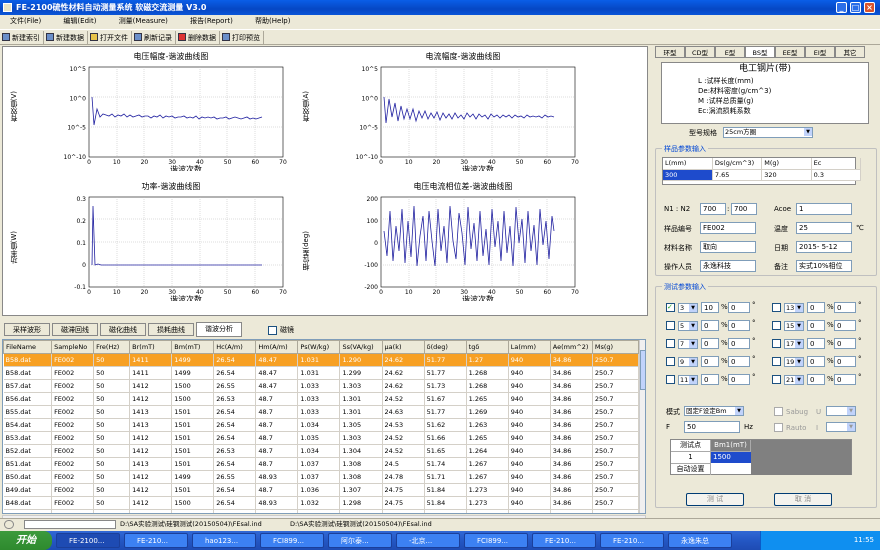 The image size is (880, 550). I want to click on start-button: 开始, so click(26, 540).